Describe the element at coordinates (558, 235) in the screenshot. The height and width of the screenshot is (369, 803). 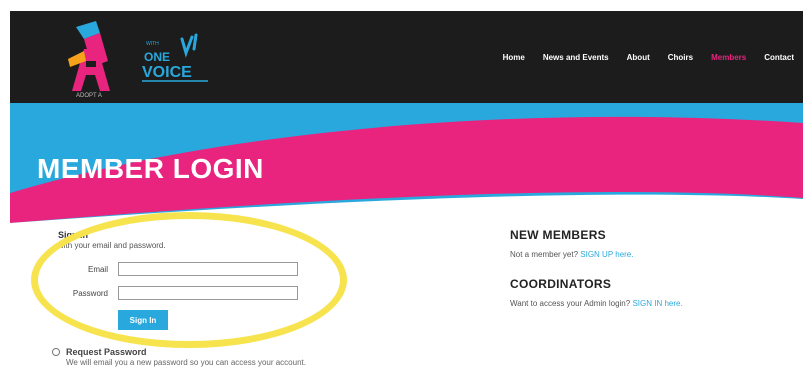
I see `new-members-heading: NEW MEMBERS` at that location.